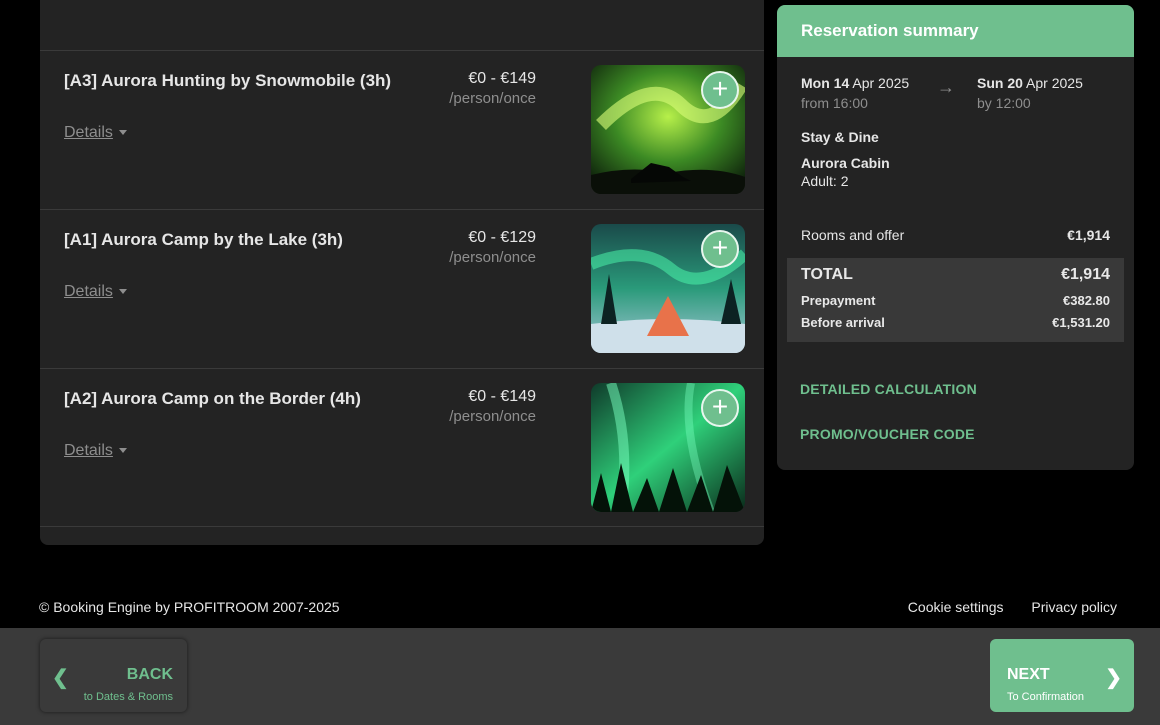 This screenshot has height=725, width=1160. What do you see at coordinates (946, 87) in the screenshot?
I see `arrow-right-icon: →` at bounding box center [946, 87].